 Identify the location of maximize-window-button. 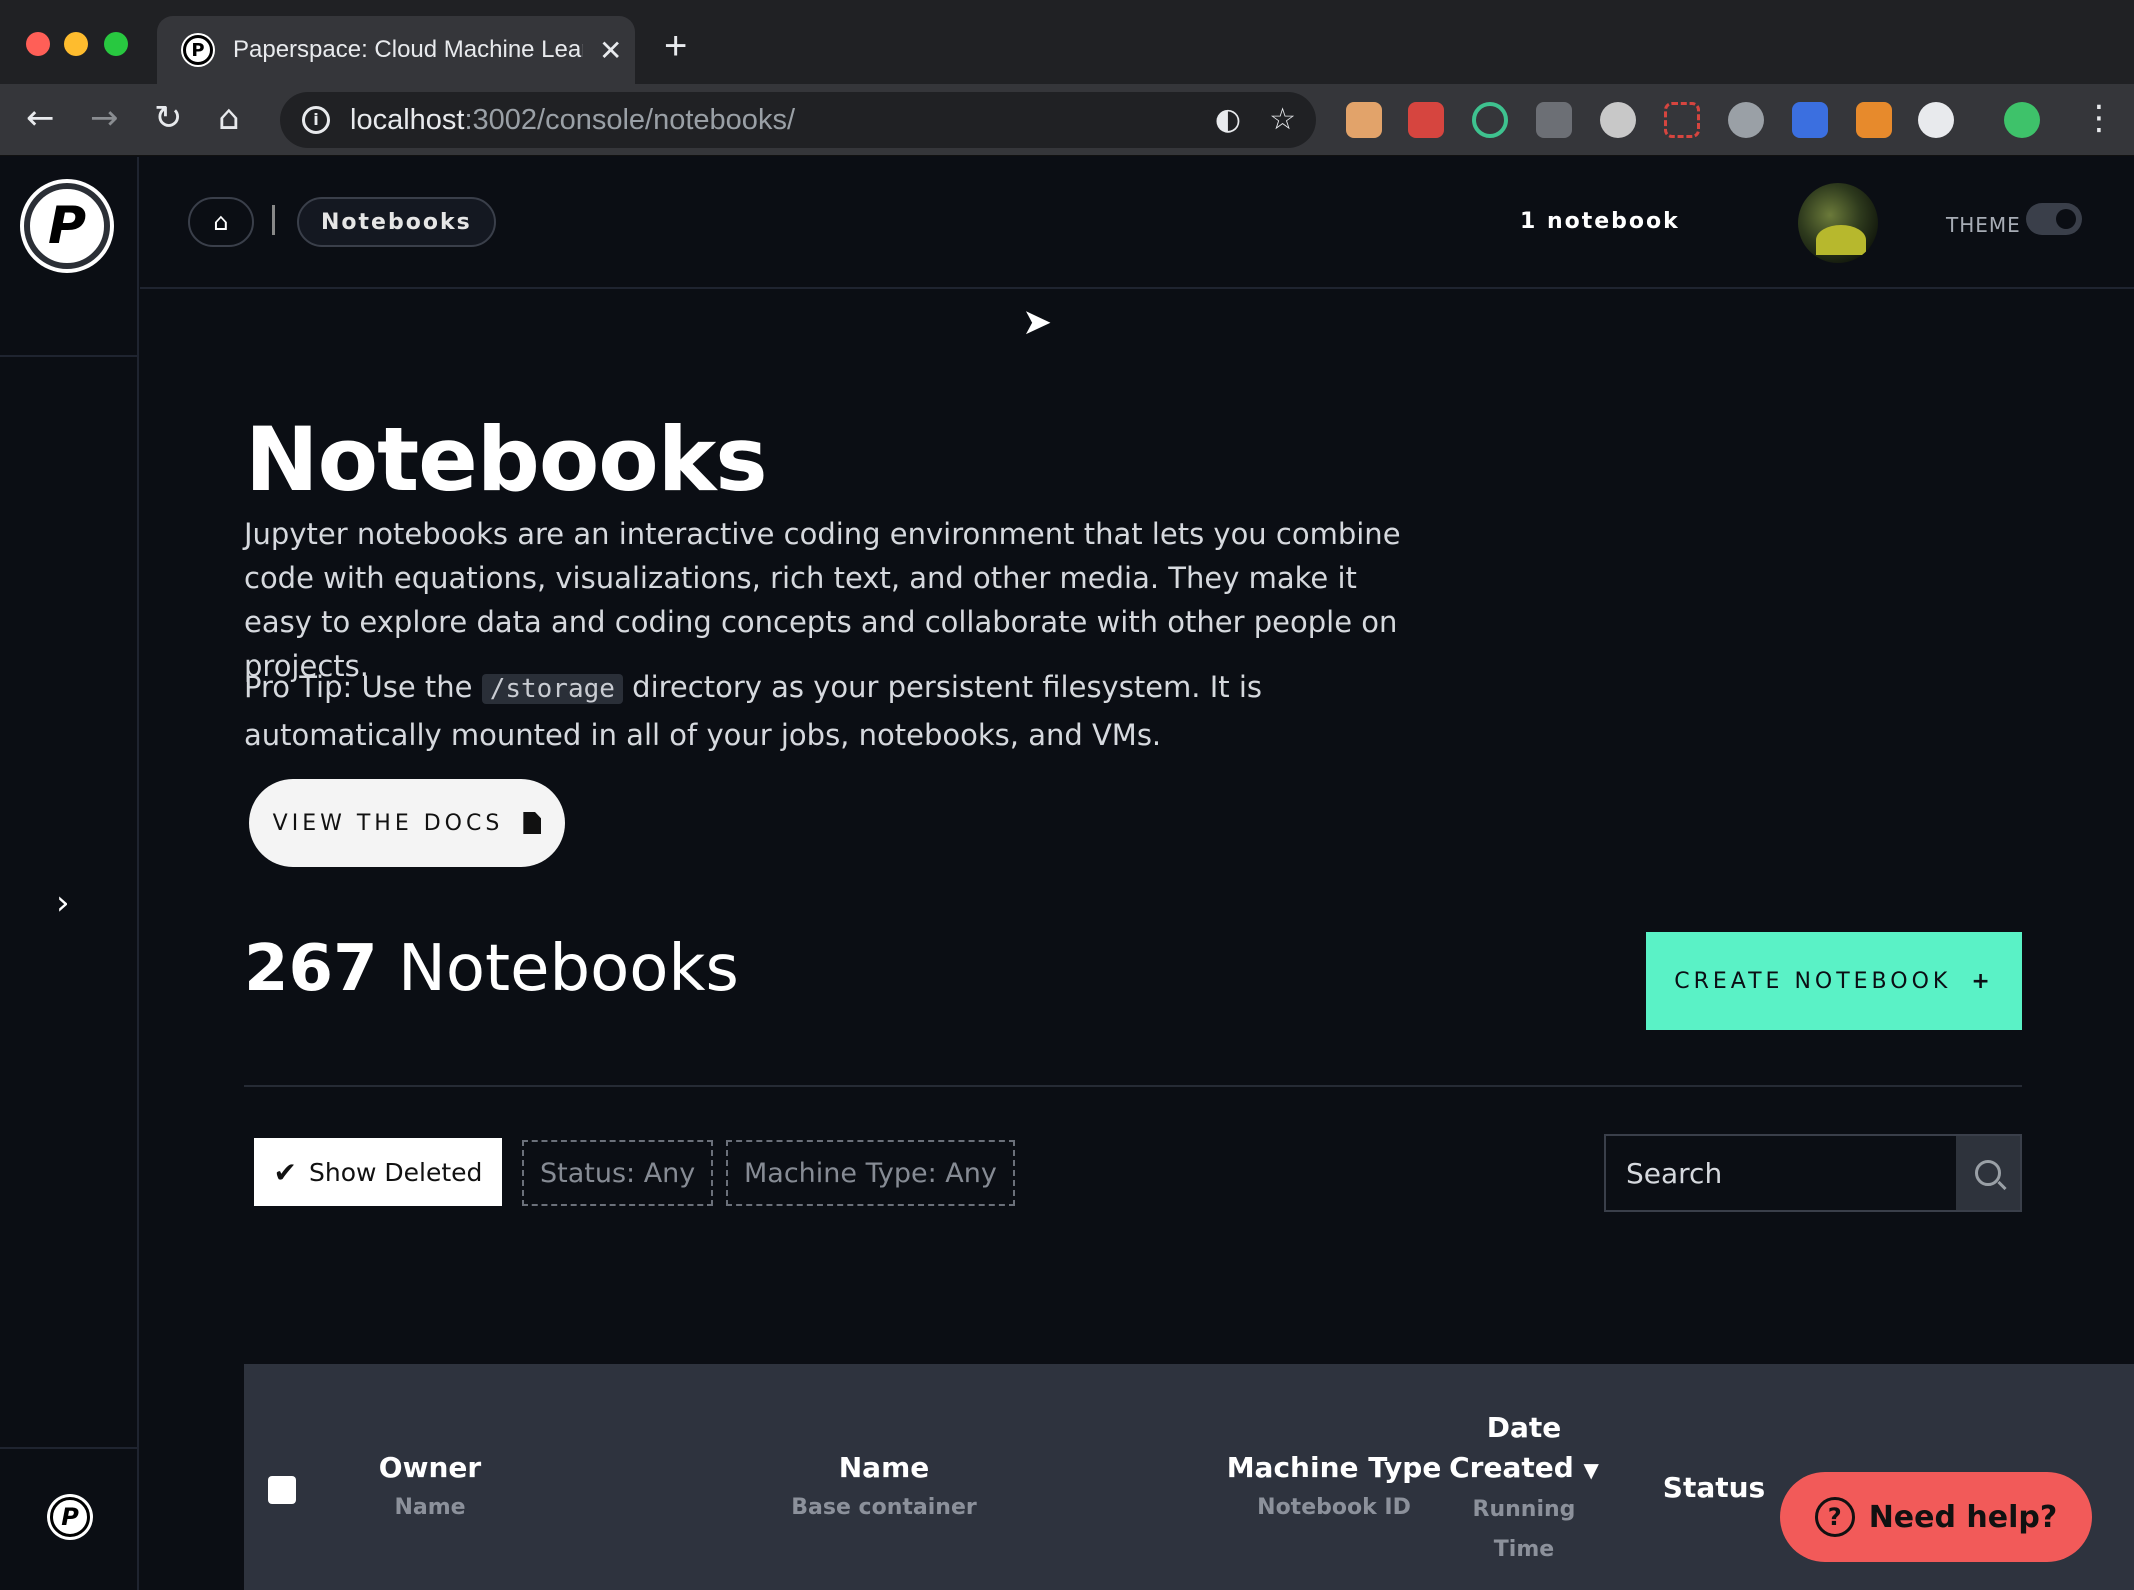
(116, 44).